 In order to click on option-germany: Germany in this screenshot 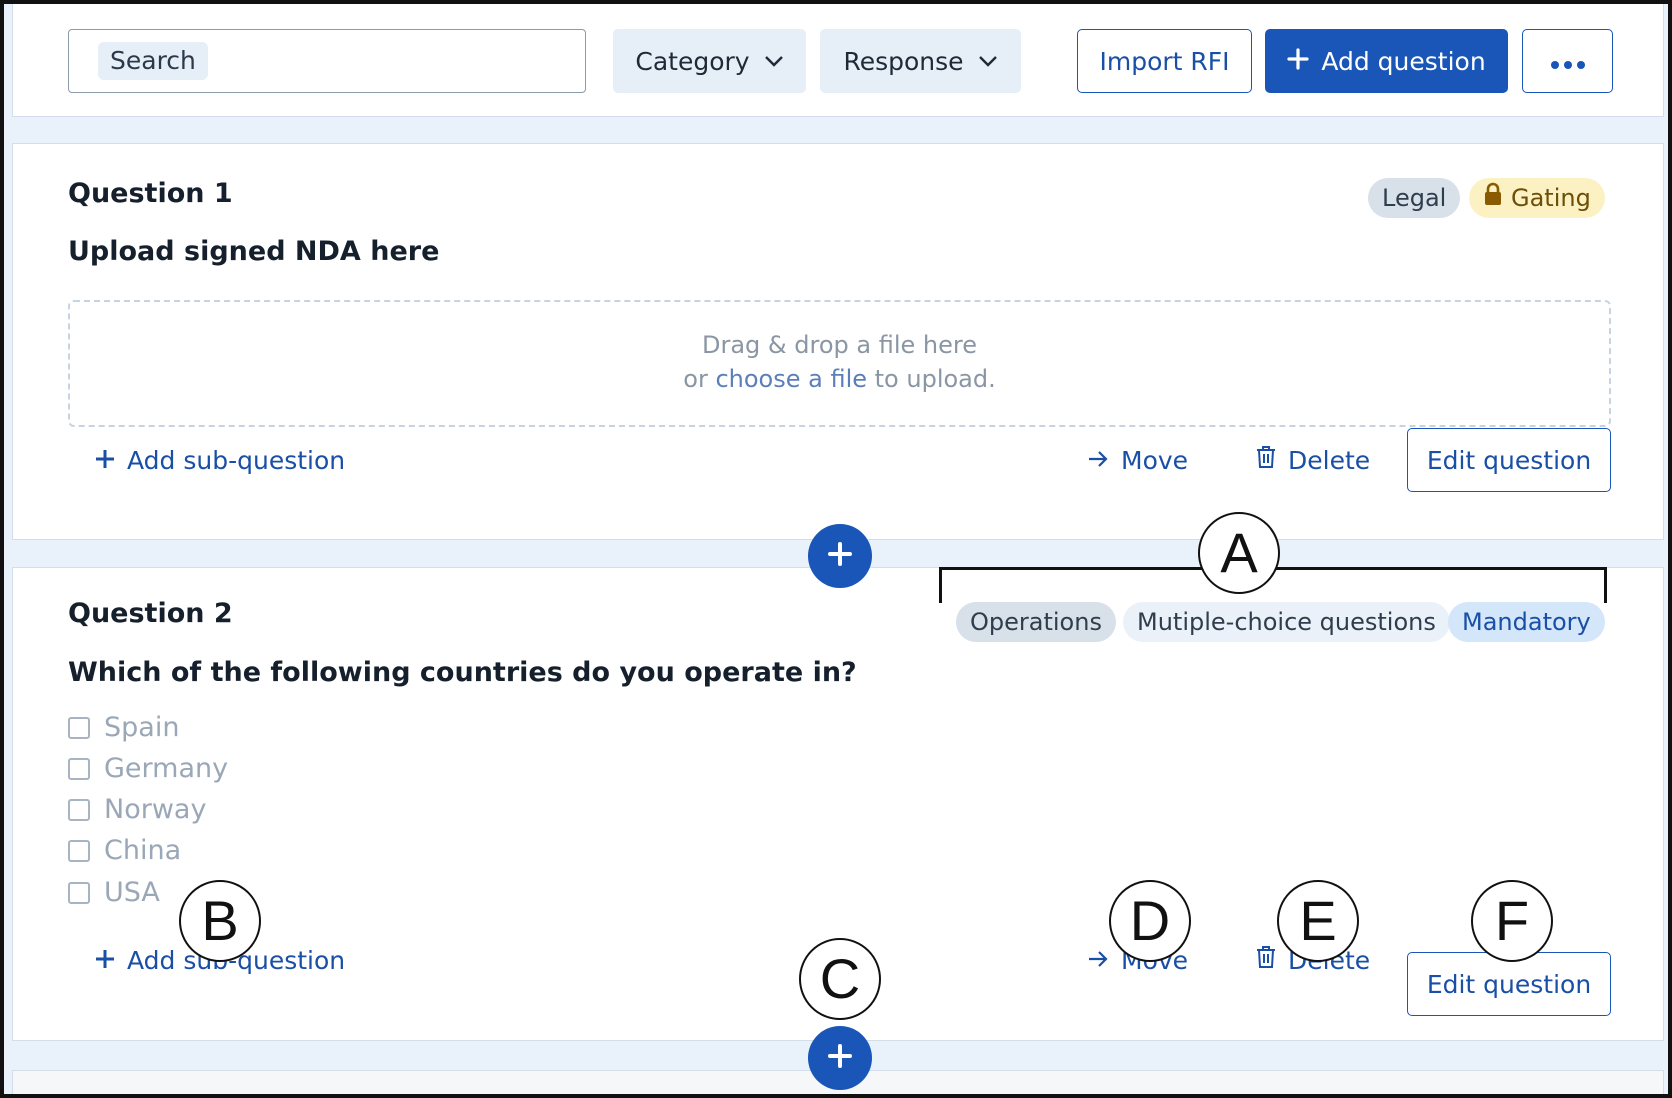, I will do `click(148, 768)`.